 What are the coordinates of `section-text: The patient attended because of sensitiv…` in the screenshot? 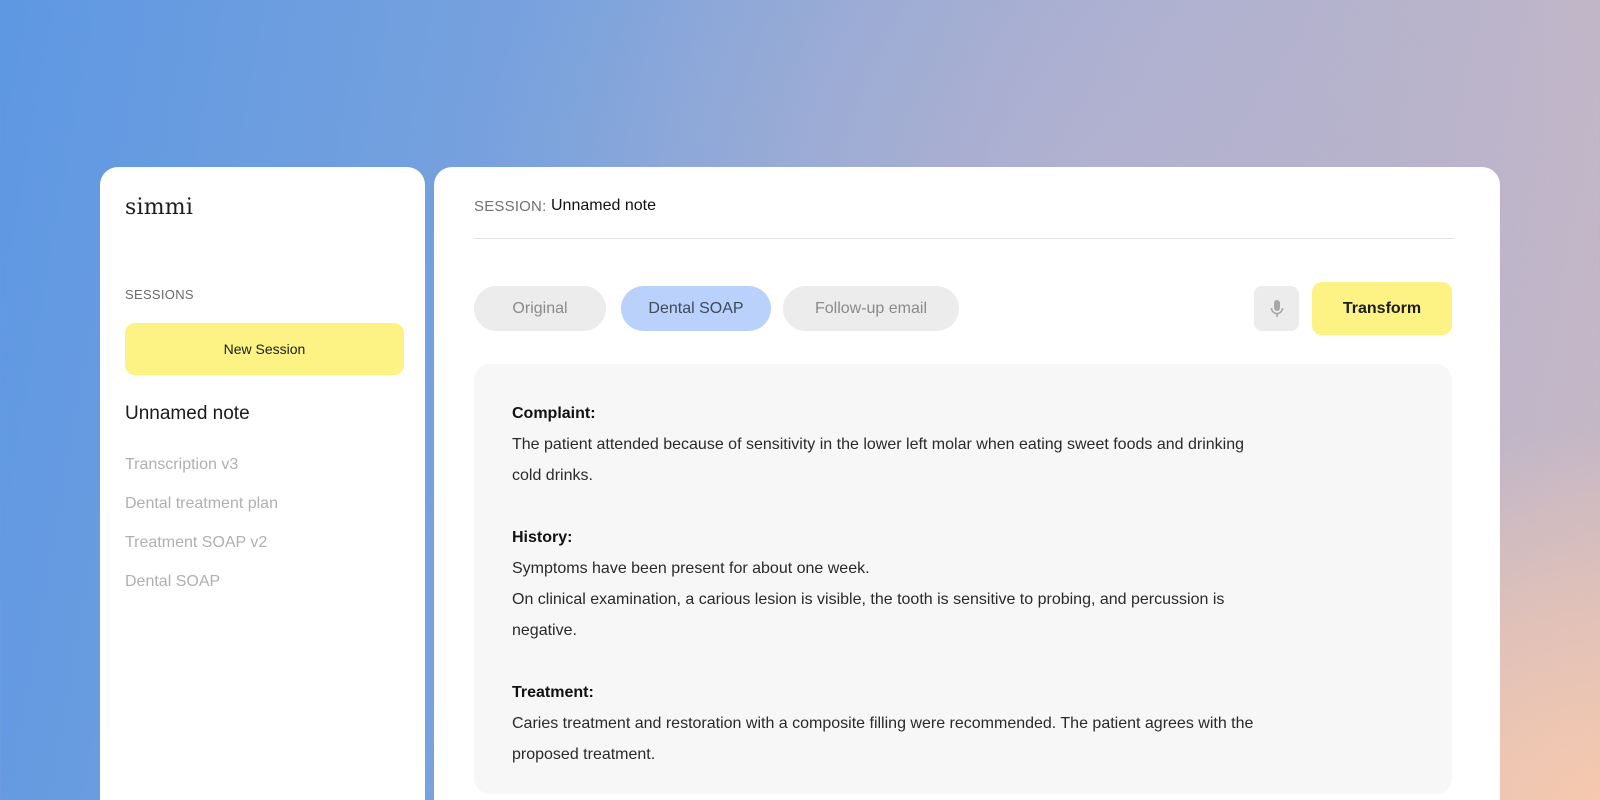 It's located at (878, 460).